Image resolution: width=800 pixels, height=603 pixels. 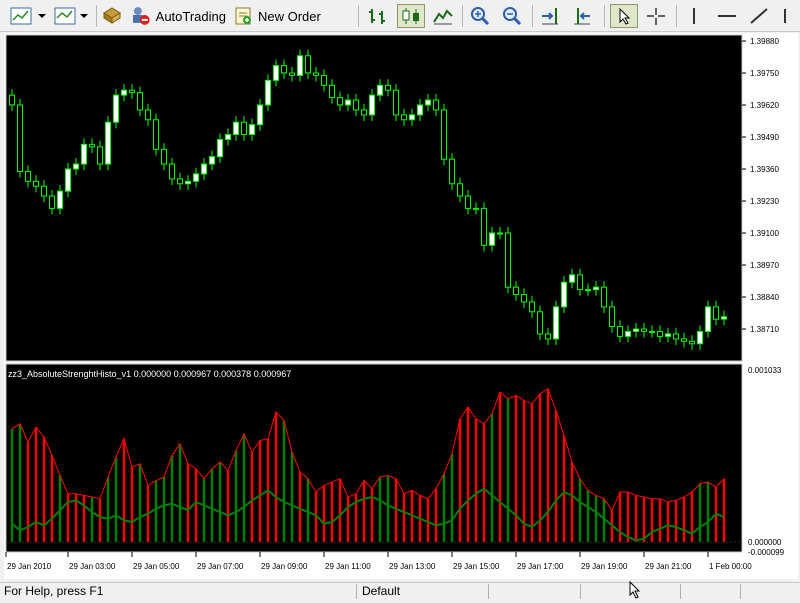 I want to click on trendline-tool-button, so click(x=759, y=16).